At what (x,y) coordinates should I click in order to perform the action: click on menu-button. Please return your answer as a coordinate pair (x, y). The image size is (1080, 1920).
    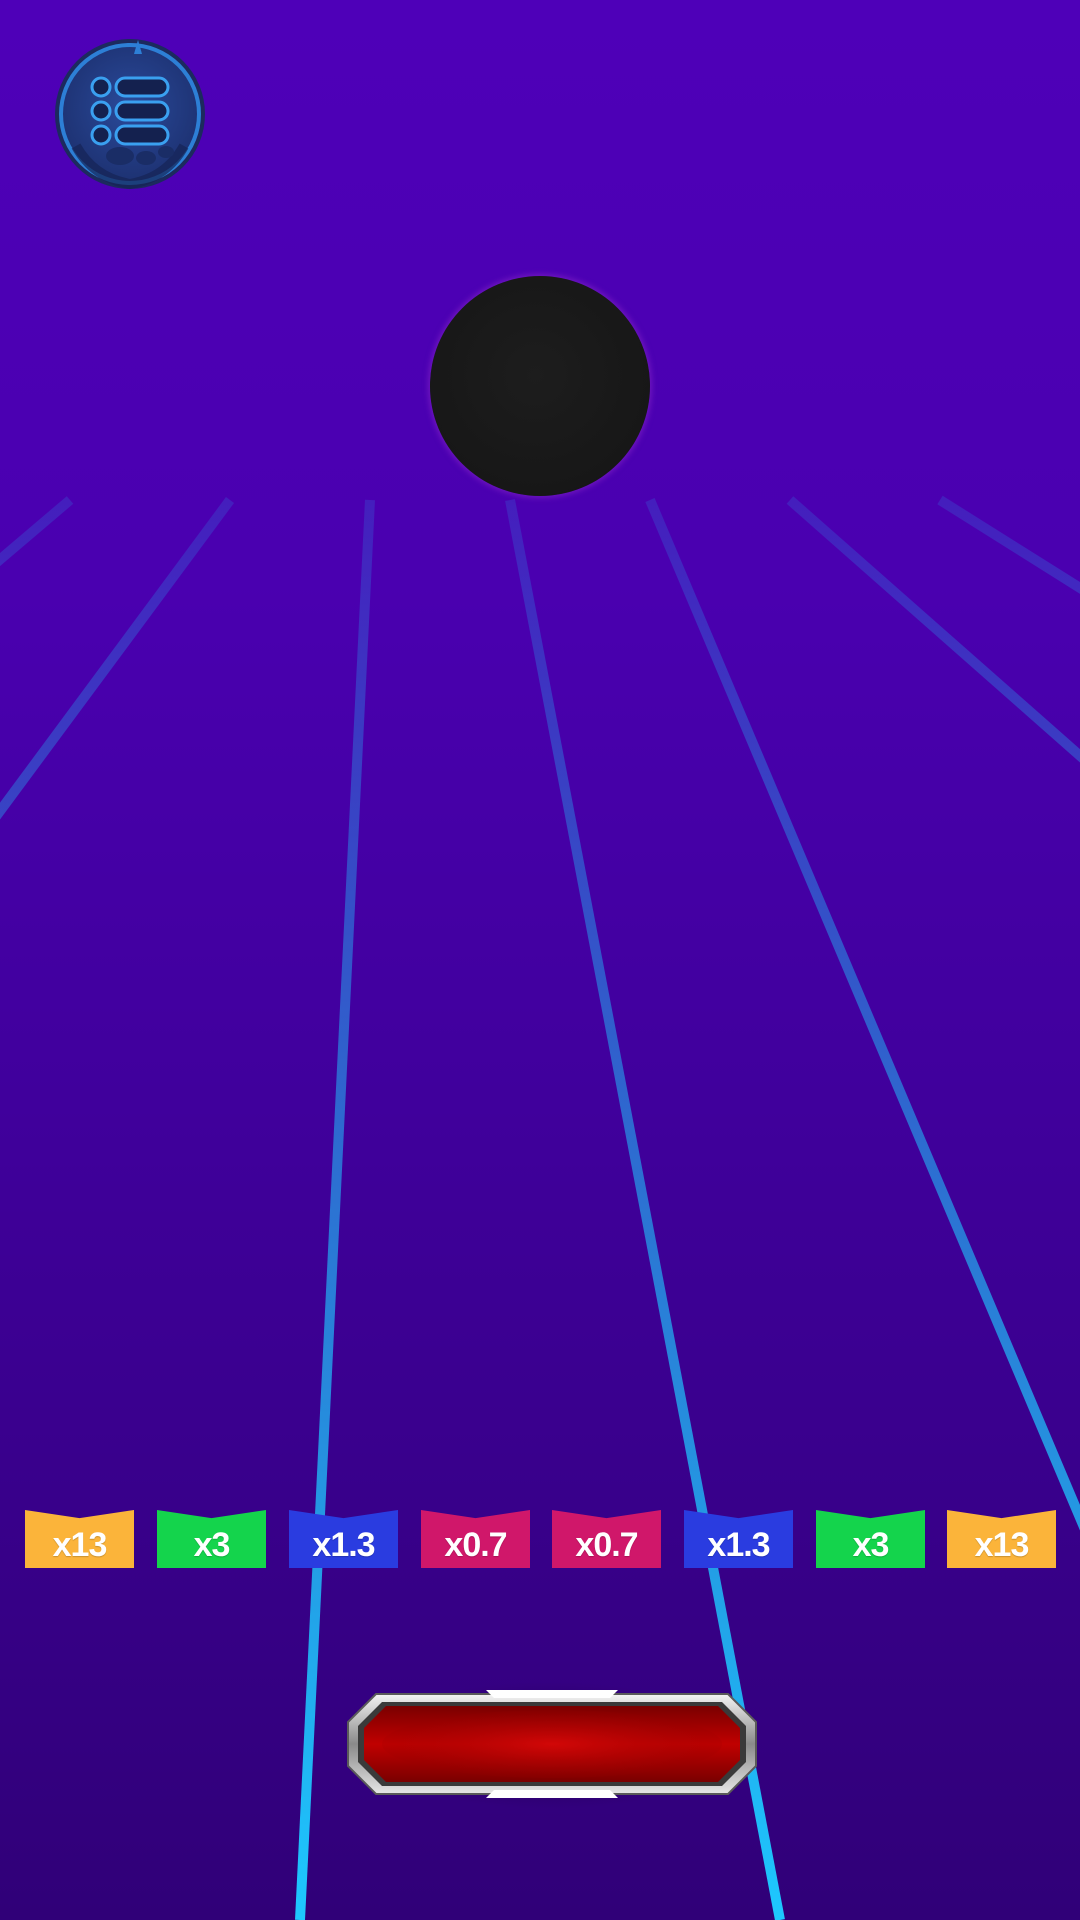
    Looking at the image, I should click on (130, 114).